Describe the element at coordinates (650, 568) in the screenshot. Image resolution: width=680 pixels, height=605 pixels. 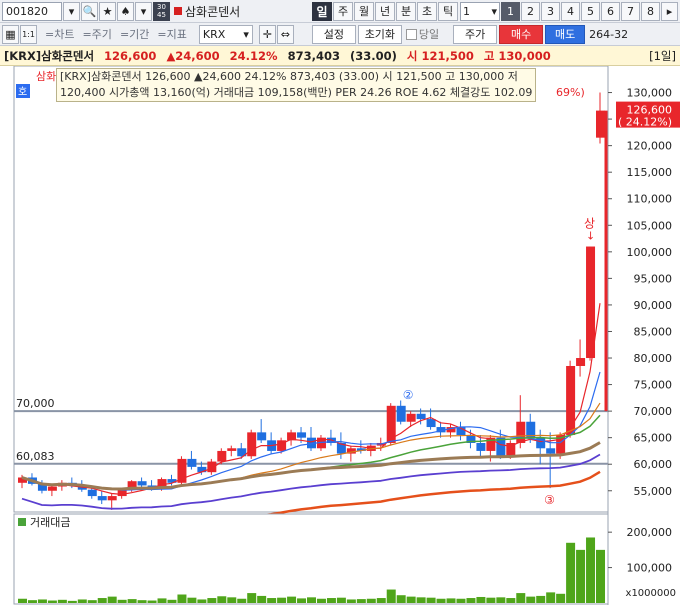
I see `volume-tick-label: 100,000` at that location.